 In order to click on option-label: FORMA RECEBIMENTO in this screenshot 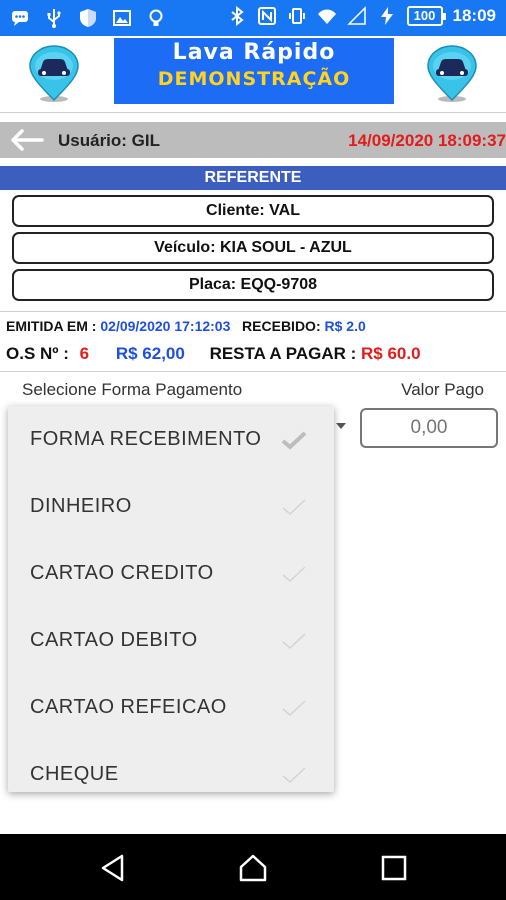, I will do `click(146, 439)`.